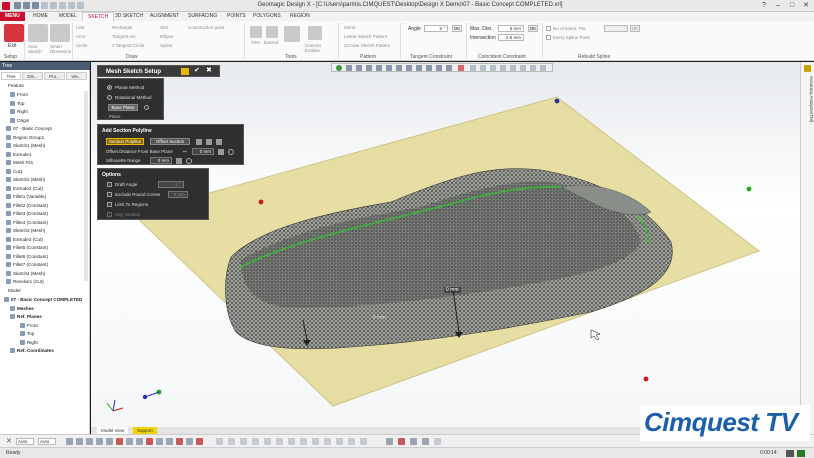 This screenshot has width=814, height=458. Describe the element at coordinates (292, 34) in the screenshot. I see `offset-icon` at that location.